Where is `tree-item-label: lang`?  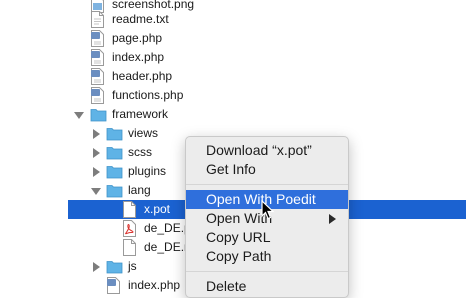 tree-item-label: lang is located at coordinates (139, 190).